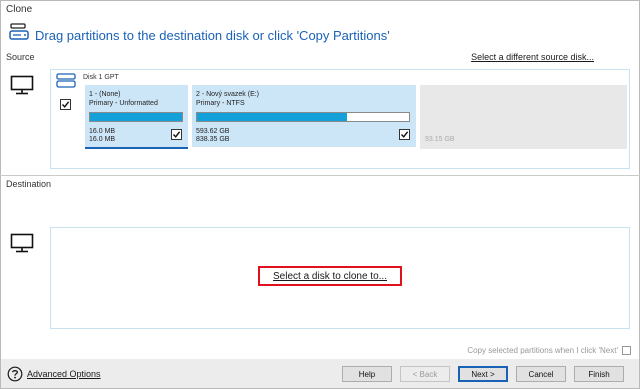  What do you see at coordinates (20, 33) in the screenshot?
I see `disk-clone-icon` at bounding box center [20, 33].